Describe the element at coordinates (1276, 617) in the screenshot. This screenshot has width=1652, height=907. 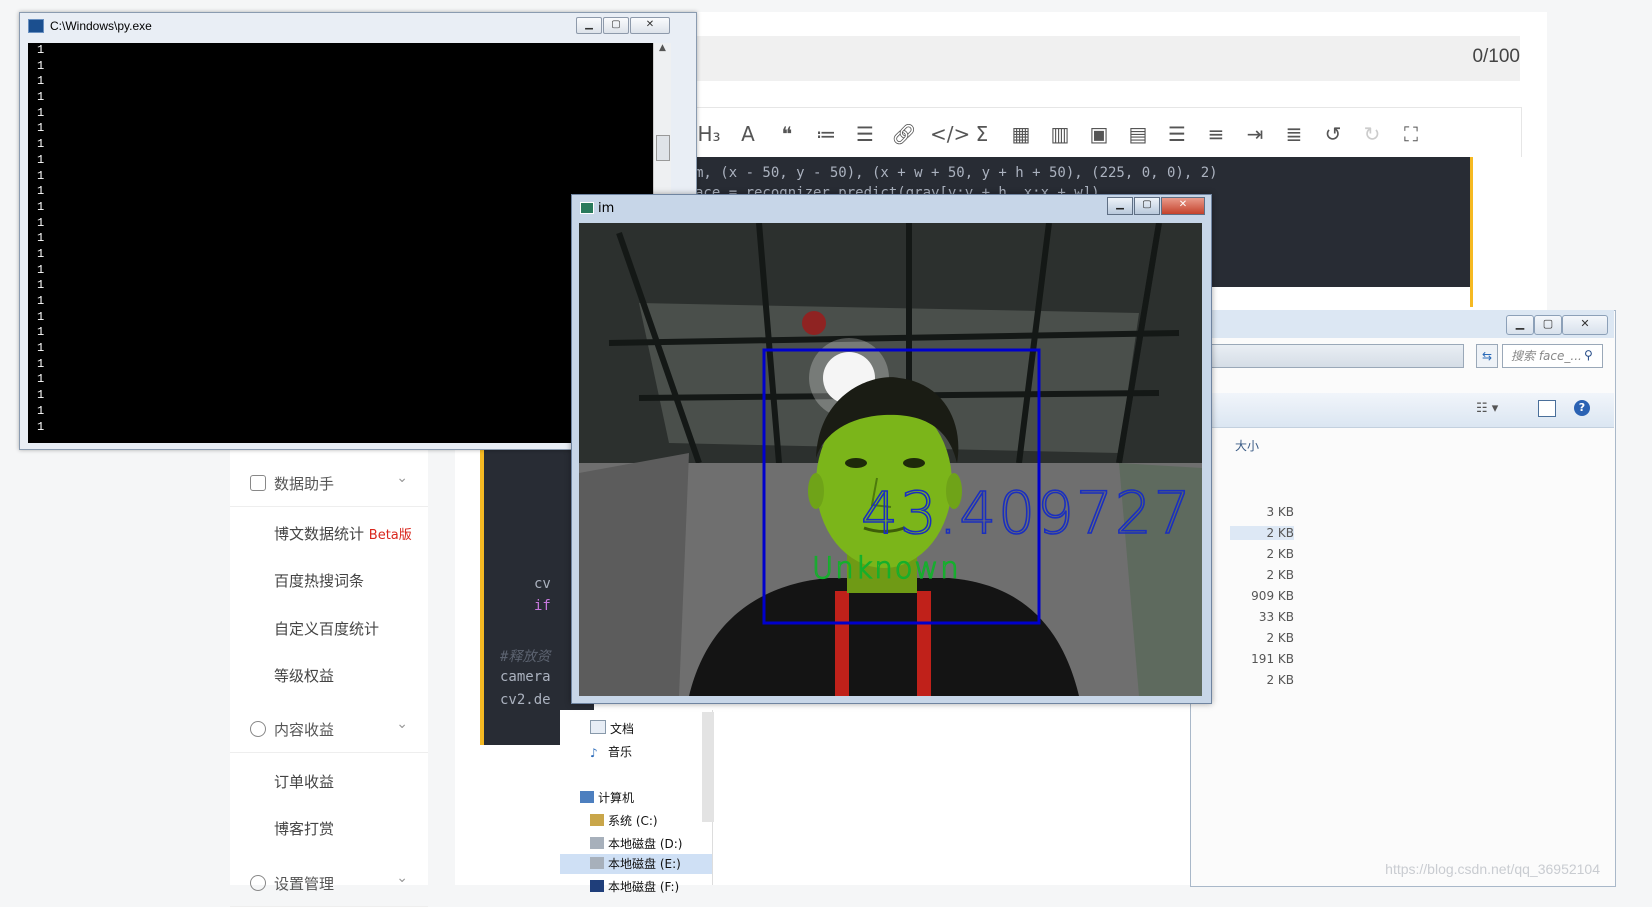
I see `file-size: 33 KB` at that location.